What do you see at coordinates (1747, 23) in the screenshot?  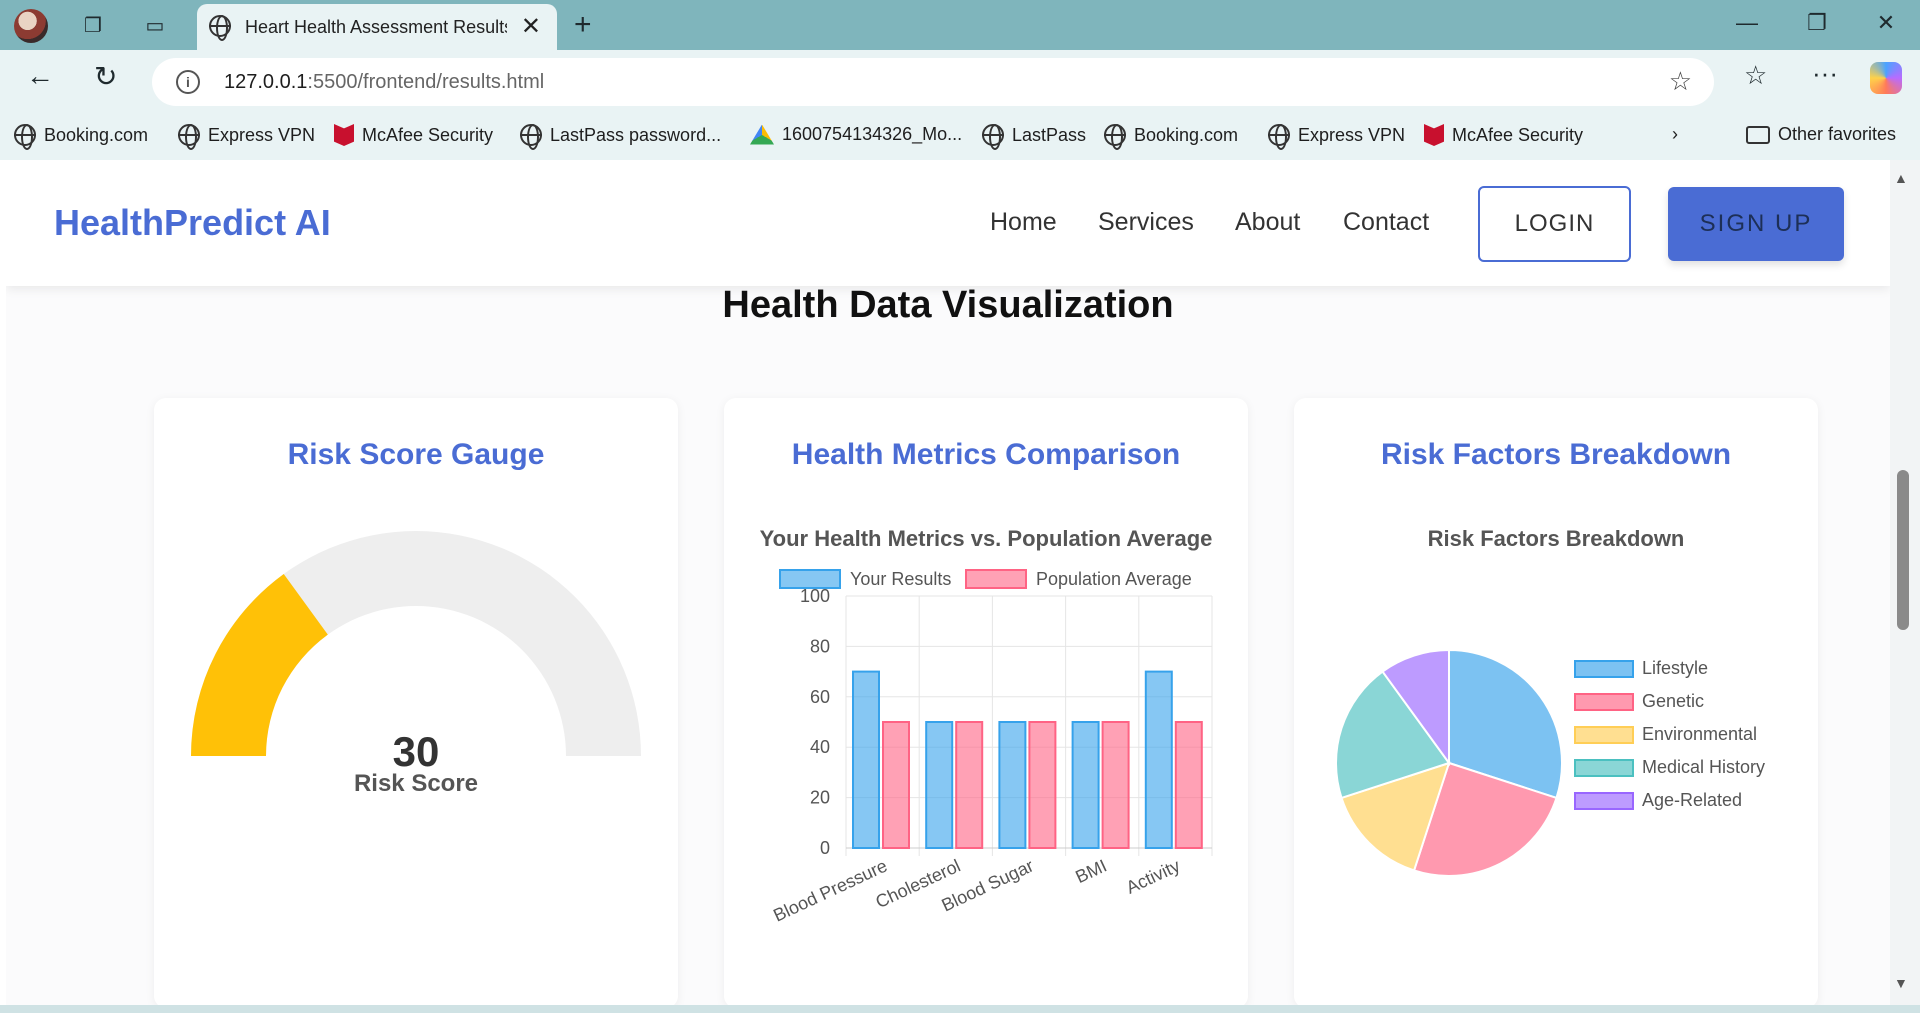 I see `minimize-icon: —` at bounding box center [1747, 23].